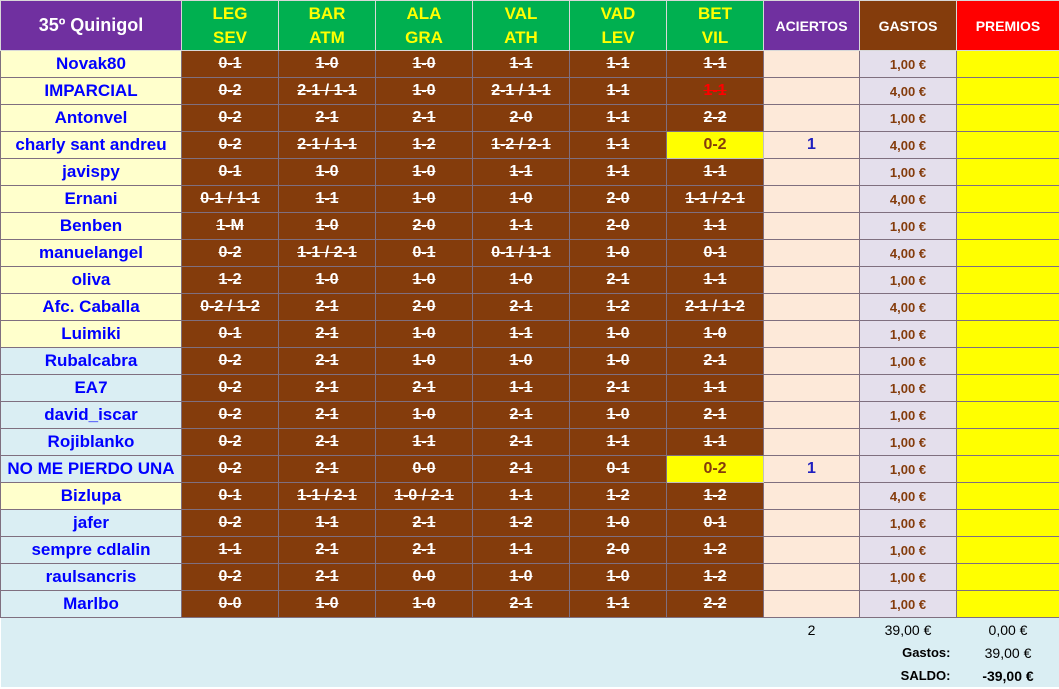  Describe the element at coordinates (91, 550) in the screenshot. I see `player-name: sempre cdlalin` at that location.